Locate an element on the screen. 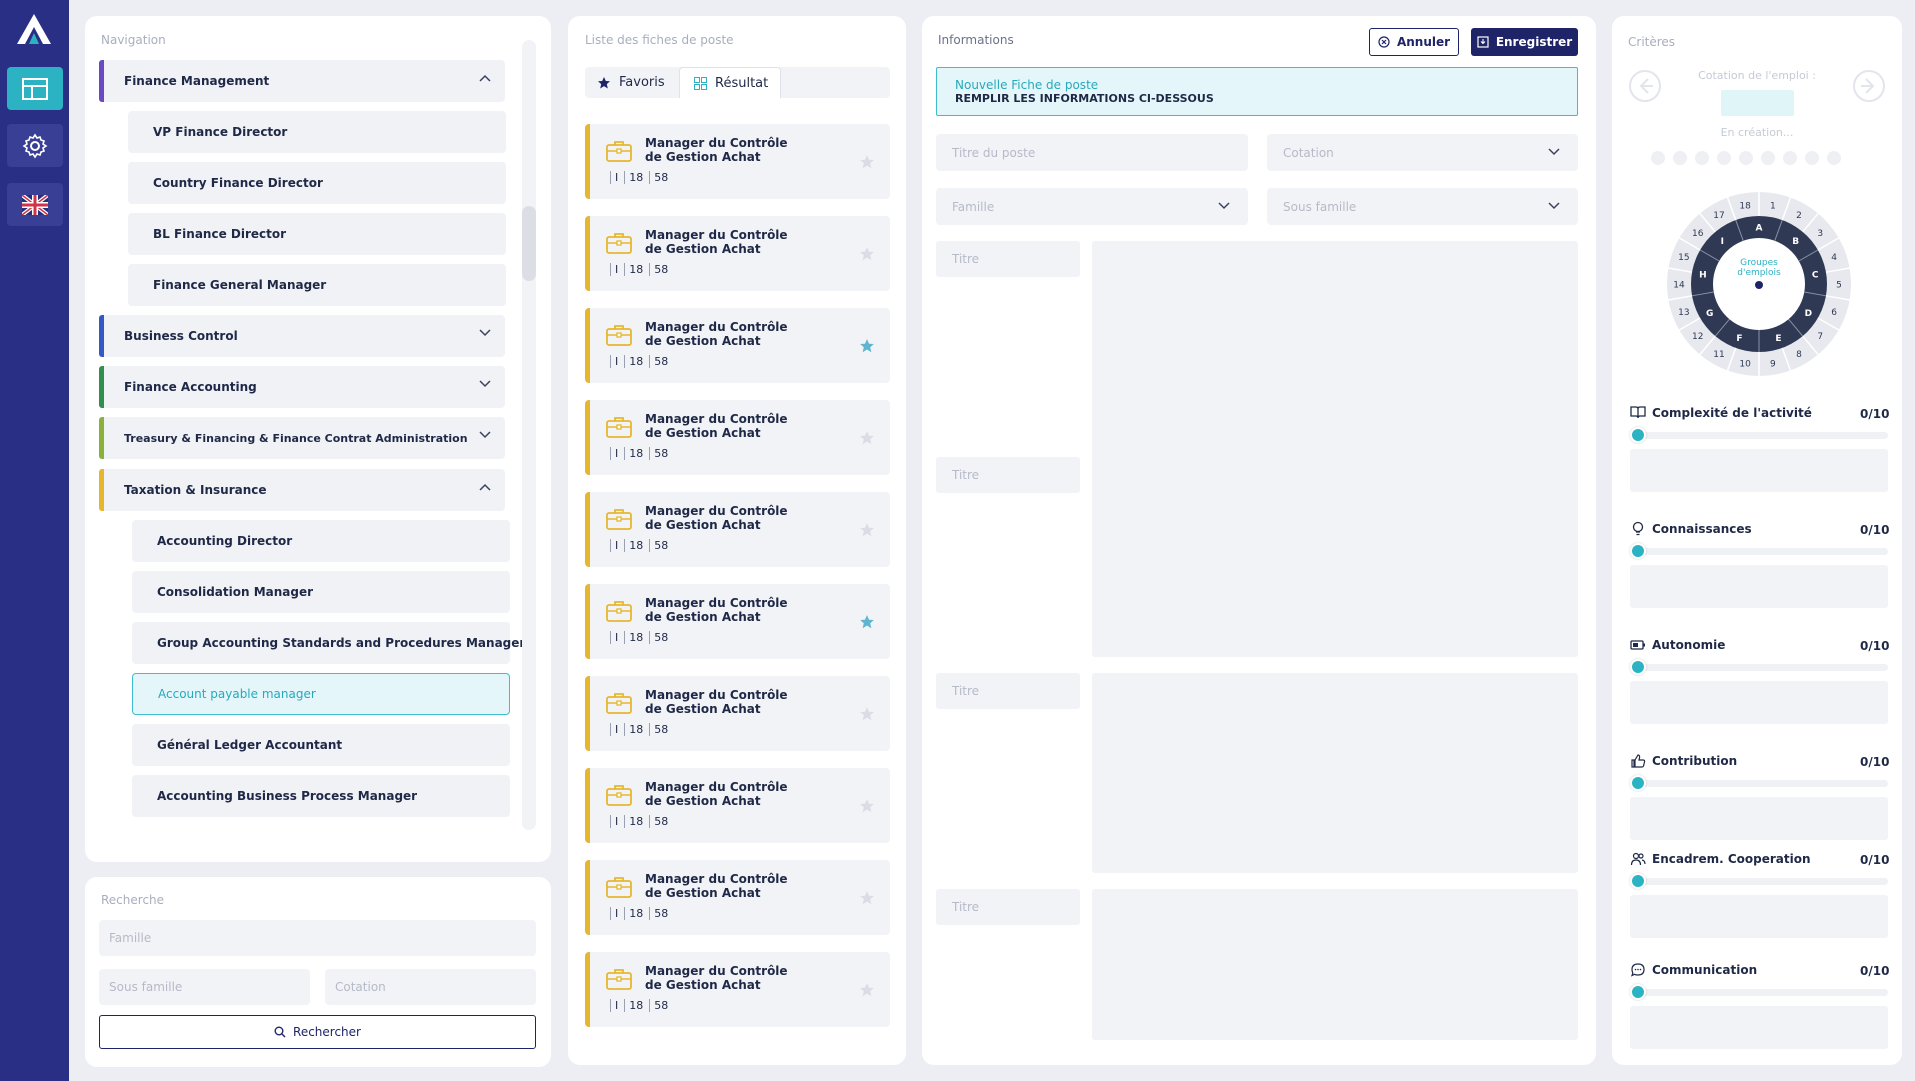  wheel-number: 16 is located at coordinates (1698, 234).